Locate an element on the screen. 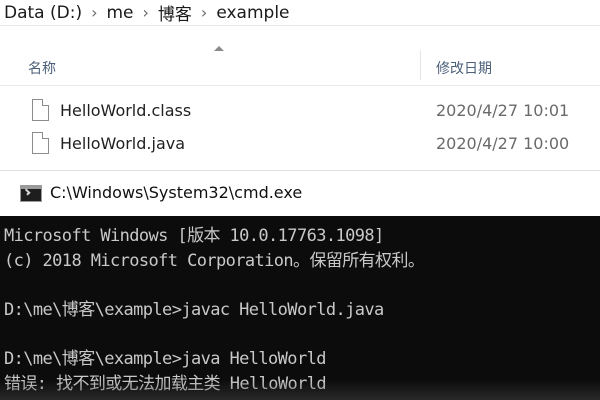 This screenshot has height=400, width=600. cmd-title-bar: C:\Windows\System32\cmd.exe is located at coordinates (300, 193).